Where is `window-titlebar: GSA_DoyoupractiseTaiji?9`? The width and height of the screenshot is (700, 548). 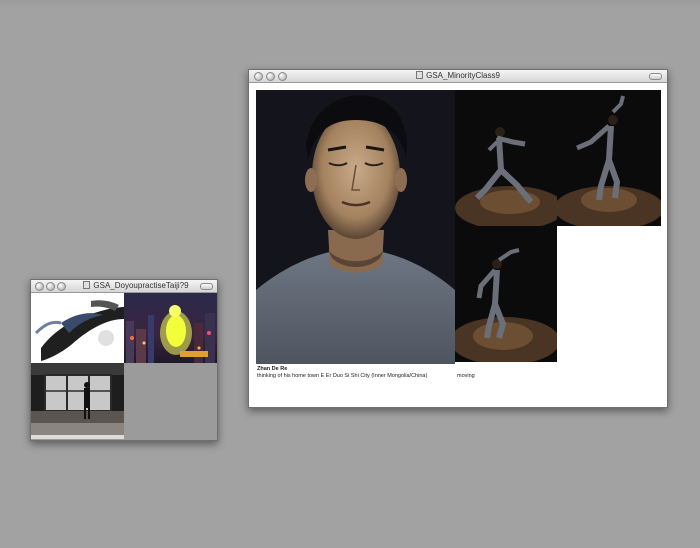 window-titlebar: GSA_DoyoupractiseTaiji?9 is located at coordinates (124, 286).